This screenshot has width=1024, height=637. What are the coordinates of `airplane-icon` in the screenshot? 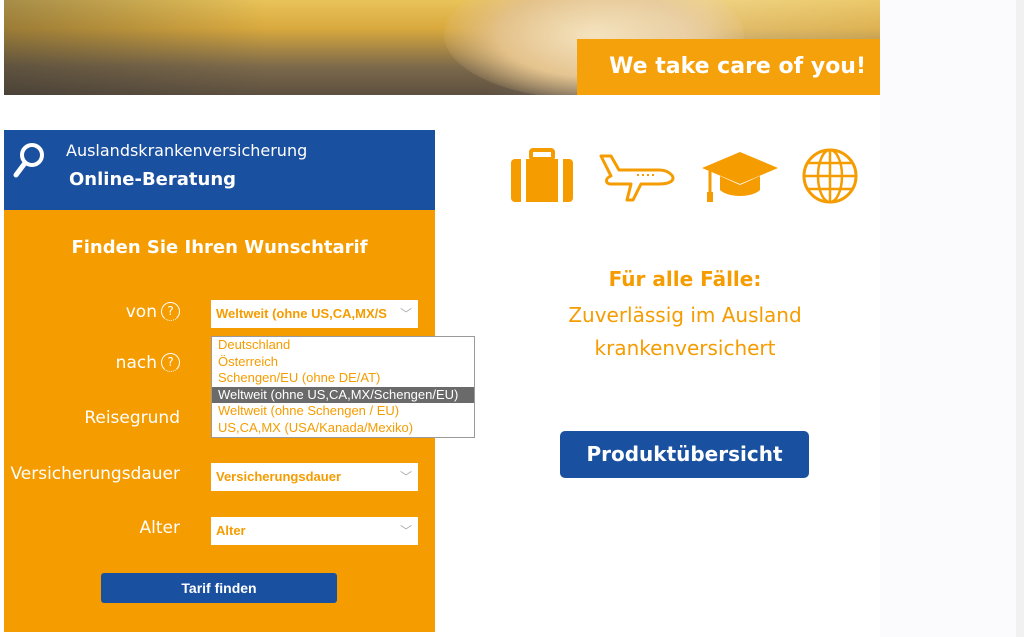 It's located at (637, 178).